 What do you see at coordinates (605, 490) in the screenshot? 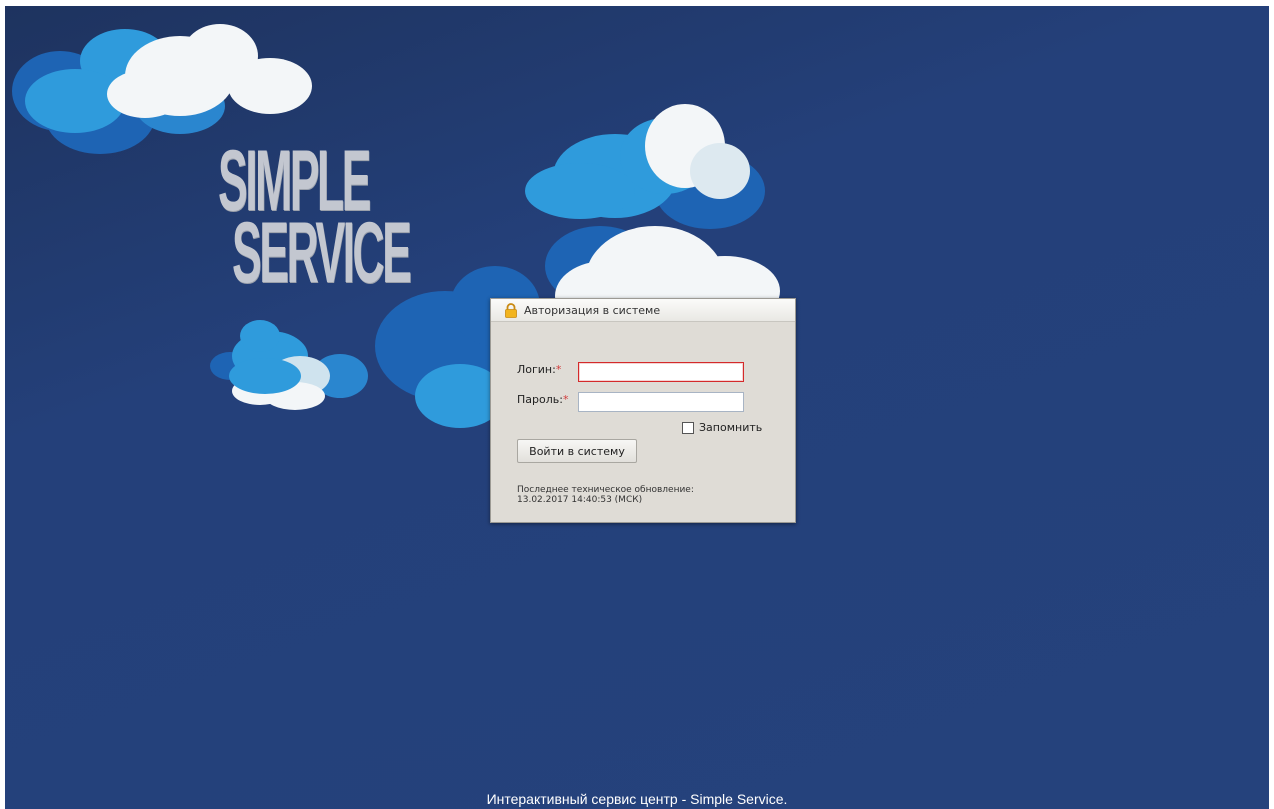
I see `last-update-label: Последнее техническое обновление:` at bounding box center [605, 490].